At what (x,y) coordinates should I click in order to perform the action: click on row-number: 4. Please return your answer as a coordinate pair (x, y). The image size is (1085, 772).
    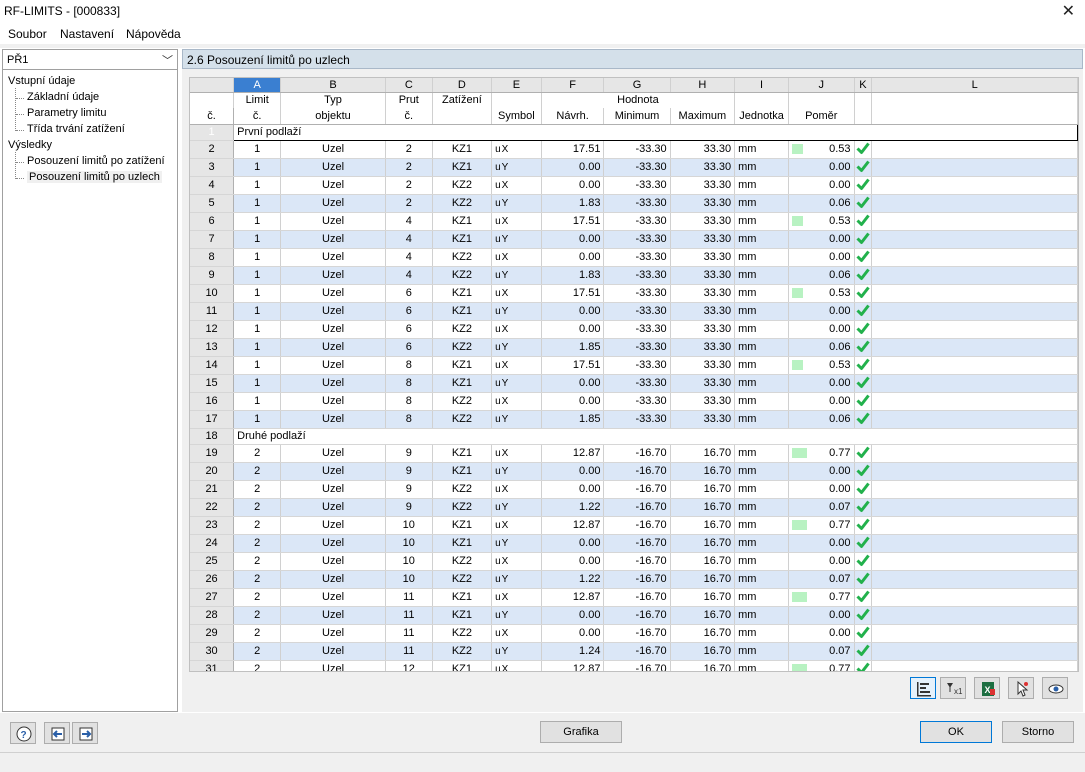
    Looking at the image, I should click on (212, 185).